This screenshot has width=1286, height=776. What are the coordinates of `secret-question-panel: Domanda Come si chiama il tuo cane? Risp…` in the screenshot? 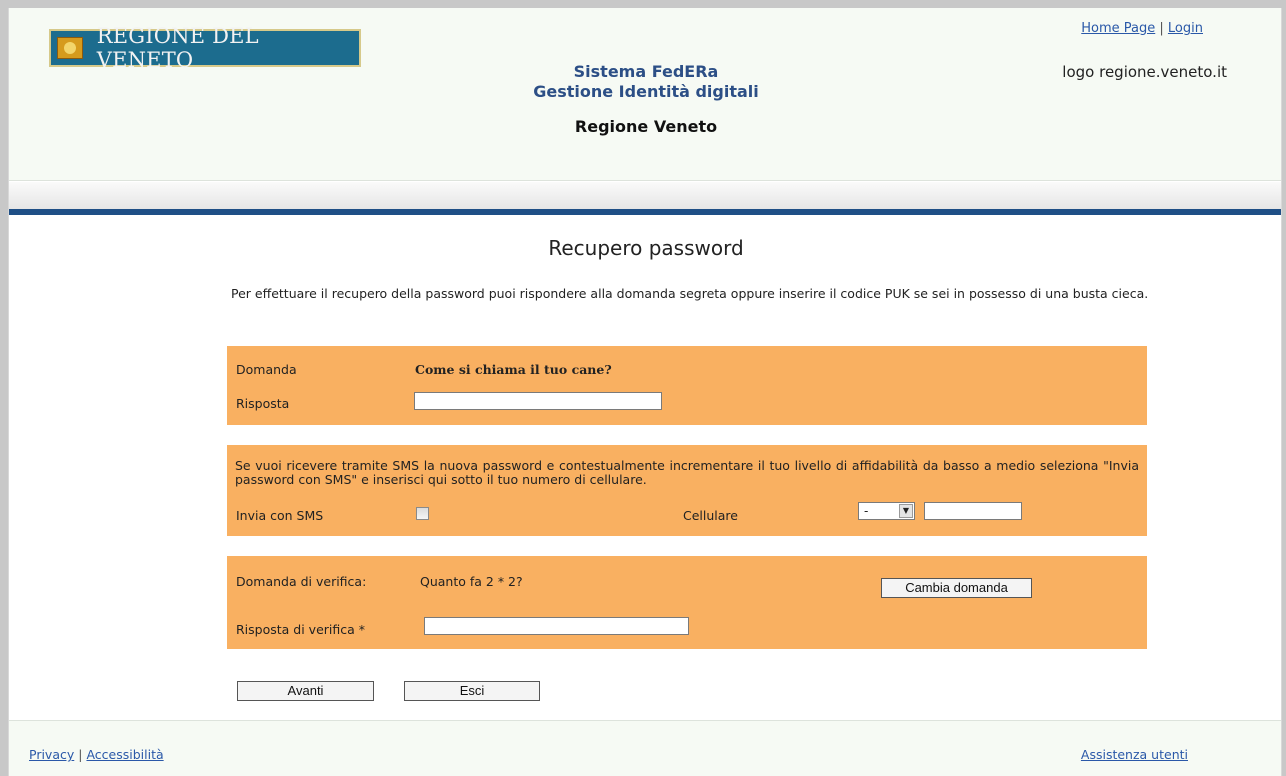 It's located at (687, 385).